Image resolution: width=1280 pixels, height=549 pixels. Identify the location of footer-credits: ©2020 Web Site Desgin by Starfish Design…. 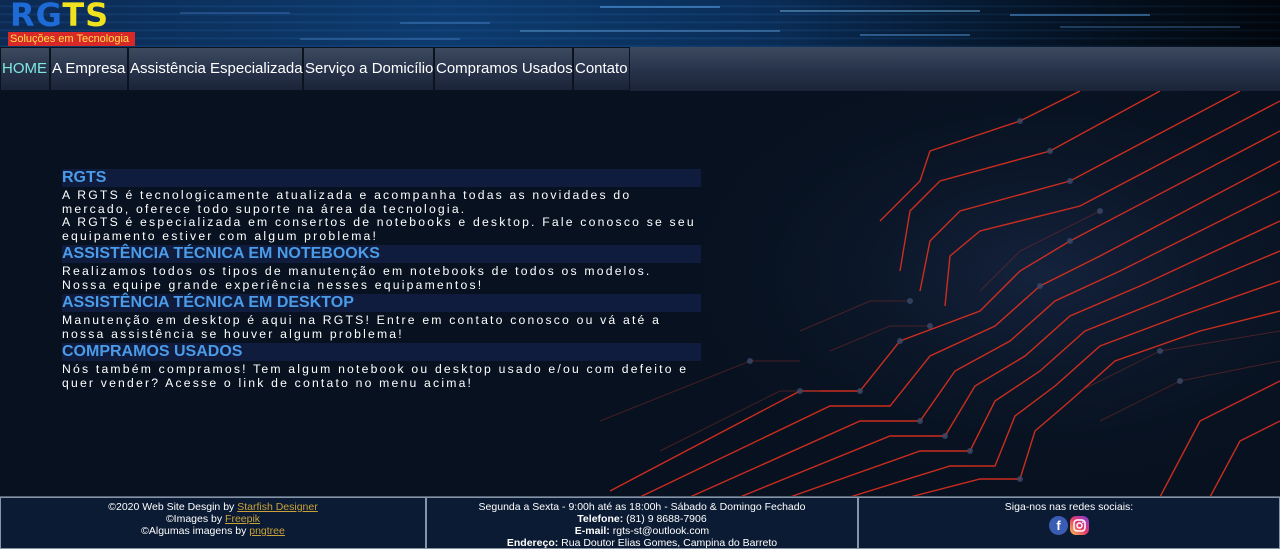
(213, 523).